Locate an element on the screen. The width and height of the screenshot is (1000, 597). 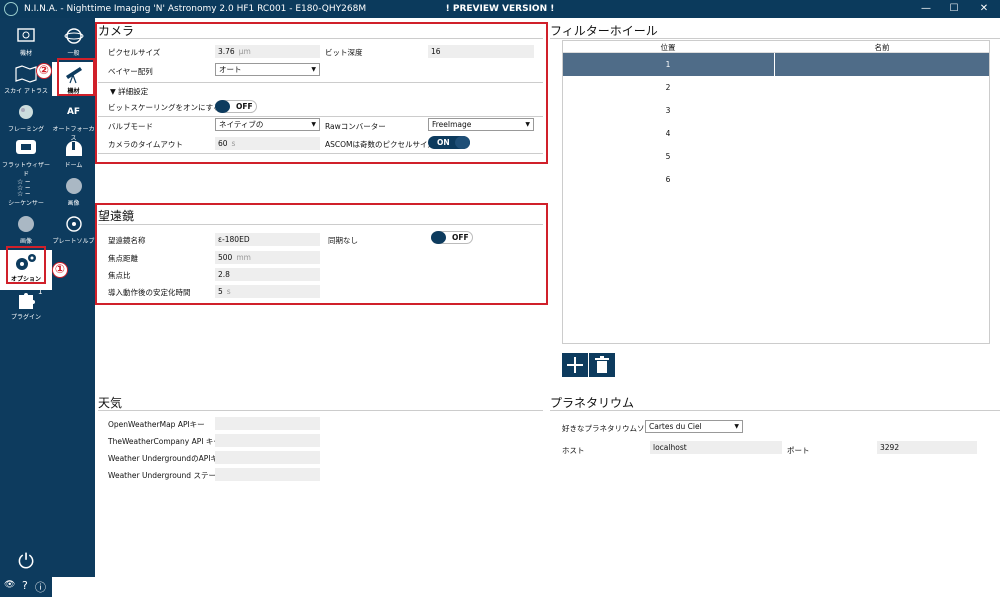
eye-icon: 👁 is located at coordinates (9, 585).